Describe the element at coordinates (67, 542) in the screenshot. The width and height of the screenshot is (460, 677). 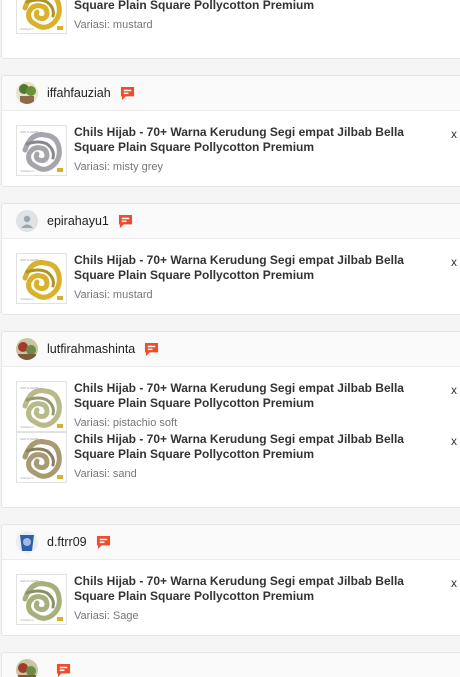
I see `buyer-username: d.ftrr09` at that location.